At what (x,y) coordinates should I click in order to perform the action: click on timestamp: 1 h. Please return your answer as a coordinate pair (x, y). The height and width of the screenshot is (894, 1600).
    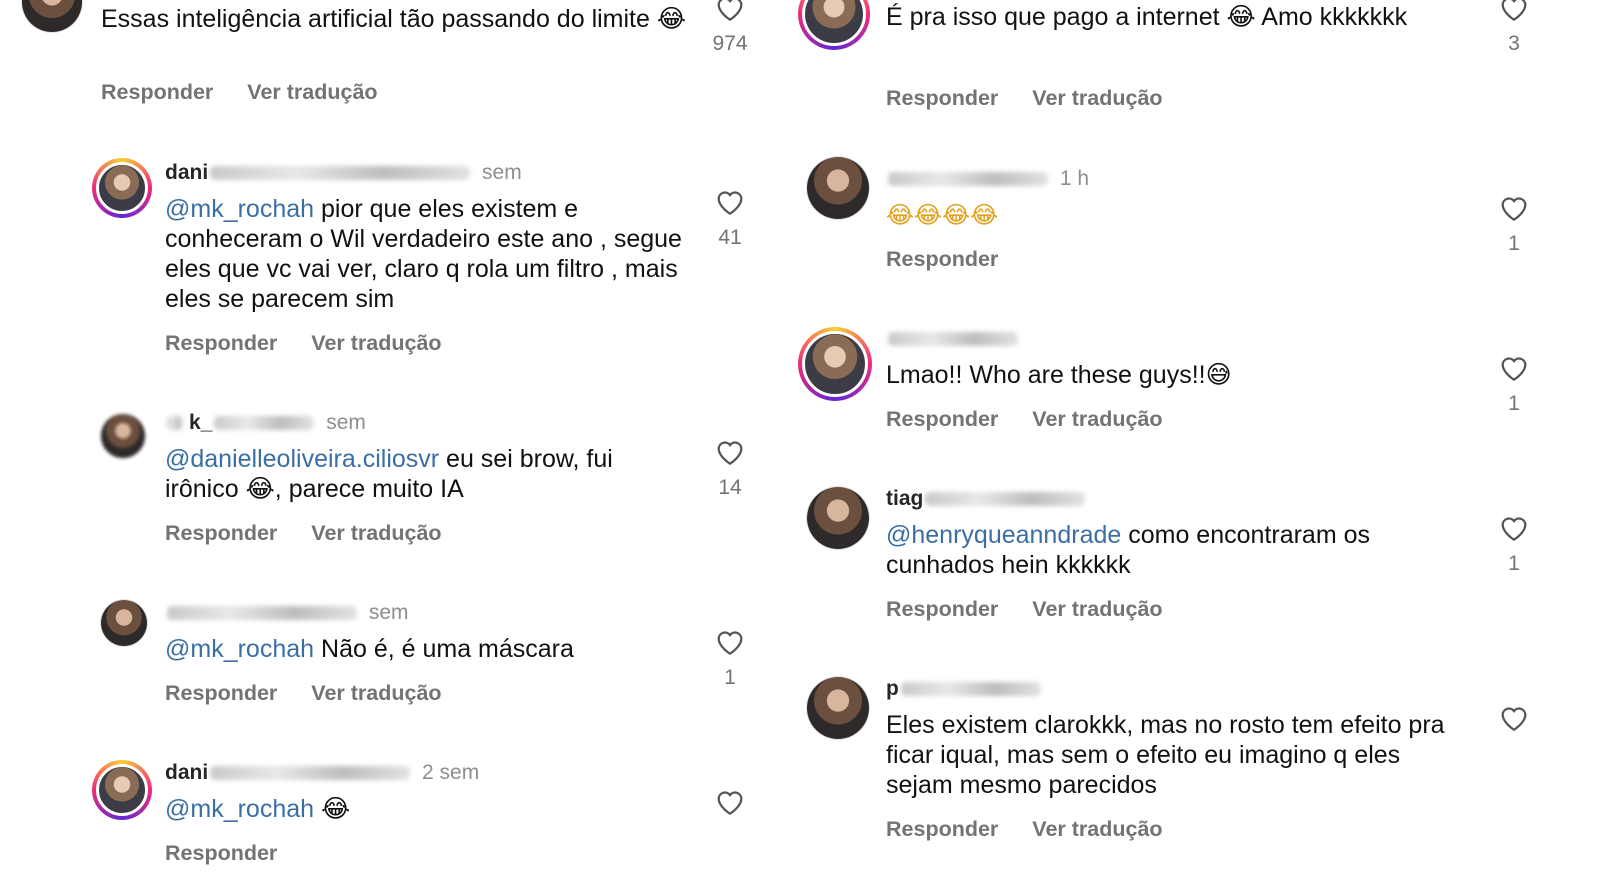
    Looking at the image, I should click on (1074, 178).